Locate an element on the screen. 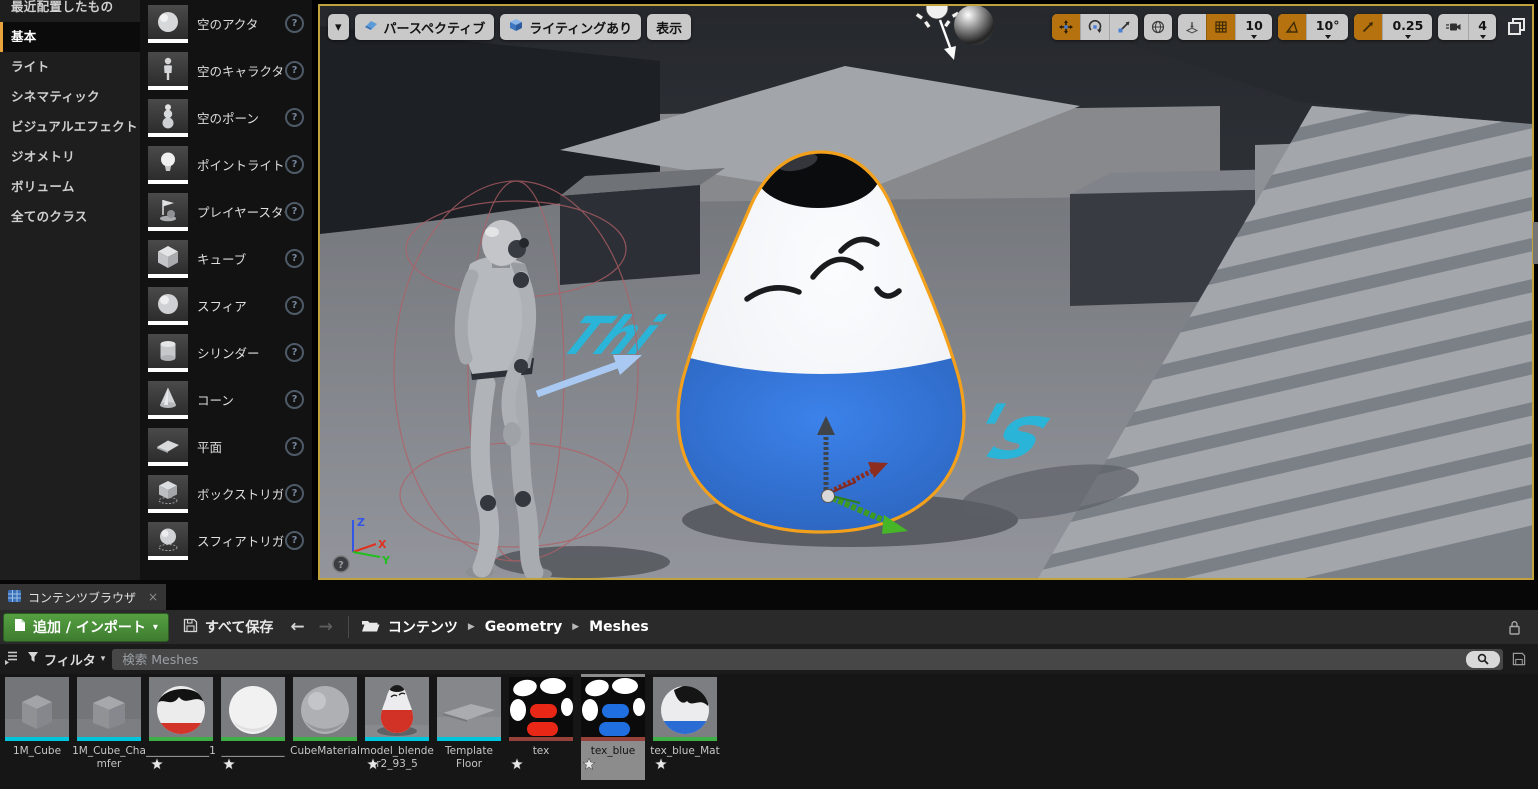  save-icon is located at coordinates (190, 627).